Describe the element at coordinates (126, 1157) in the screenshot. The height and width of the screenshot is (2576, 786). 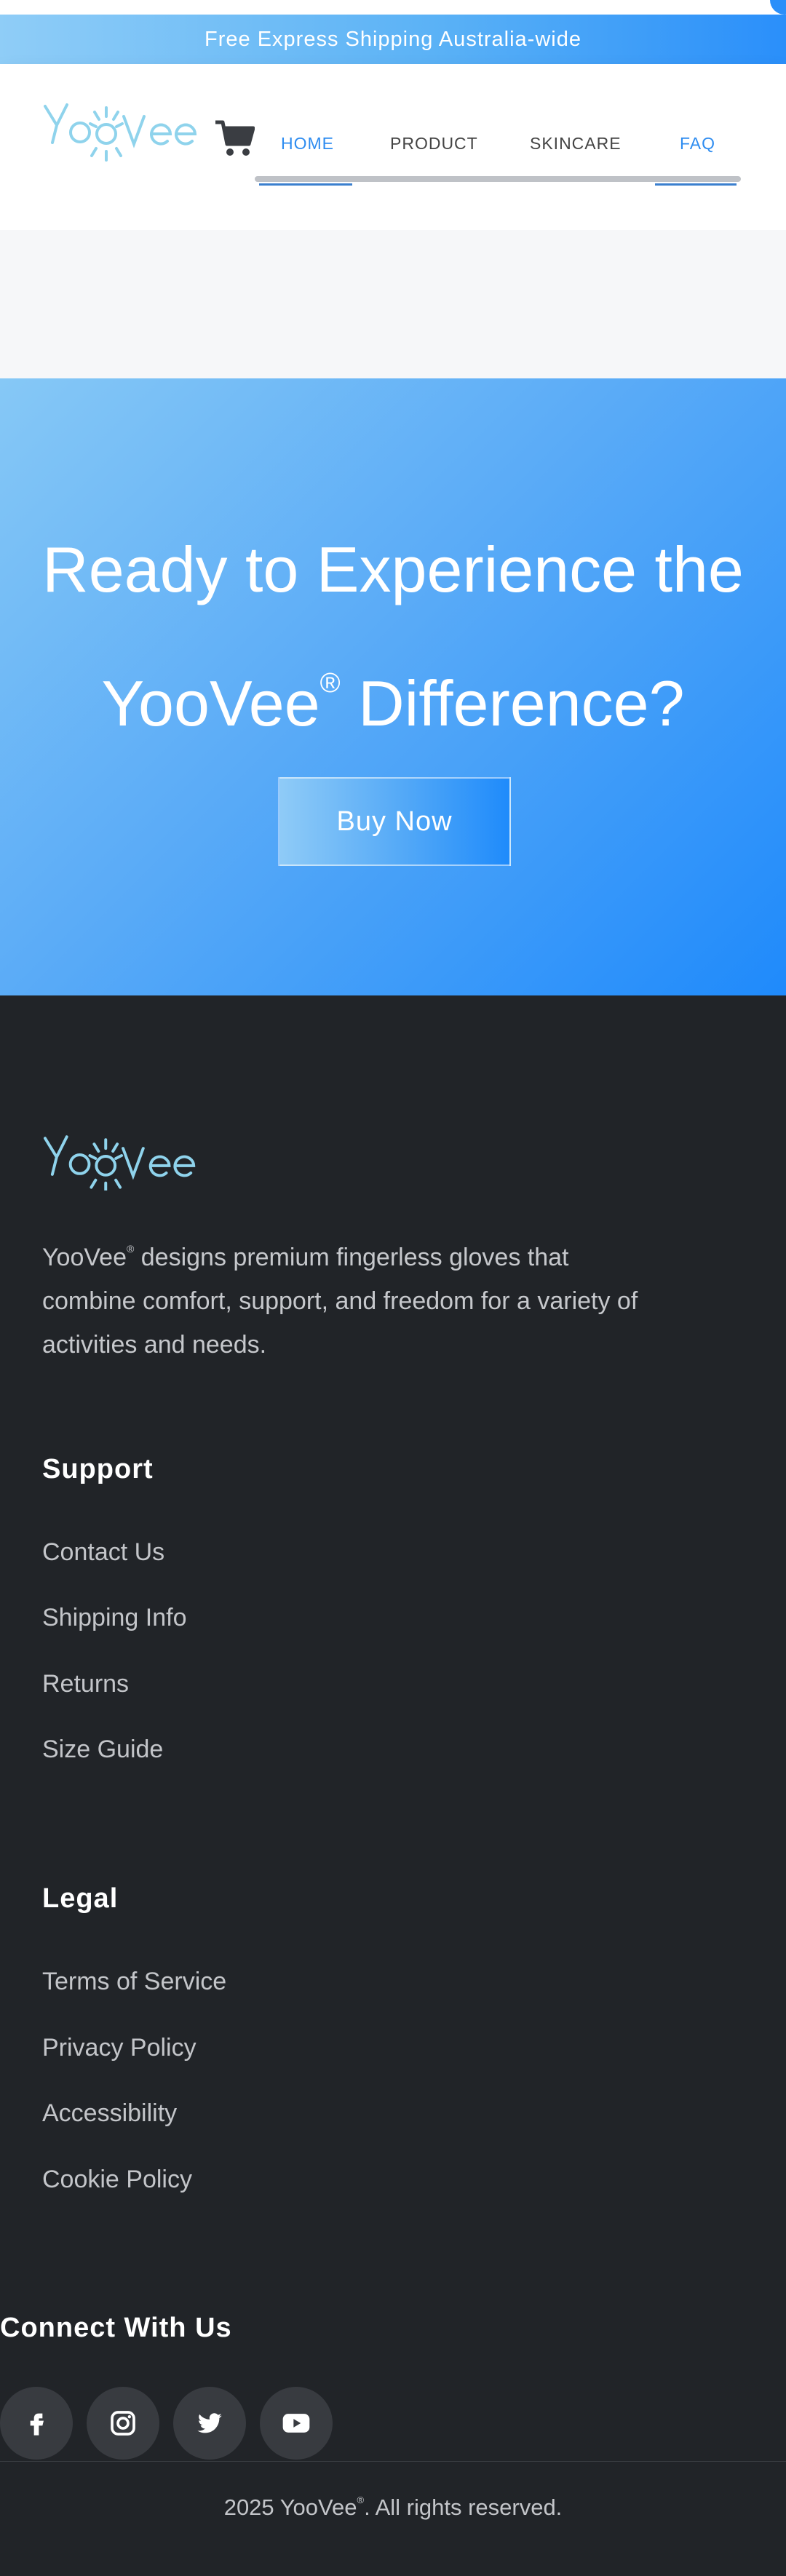
I see `footer-logo` at that location.